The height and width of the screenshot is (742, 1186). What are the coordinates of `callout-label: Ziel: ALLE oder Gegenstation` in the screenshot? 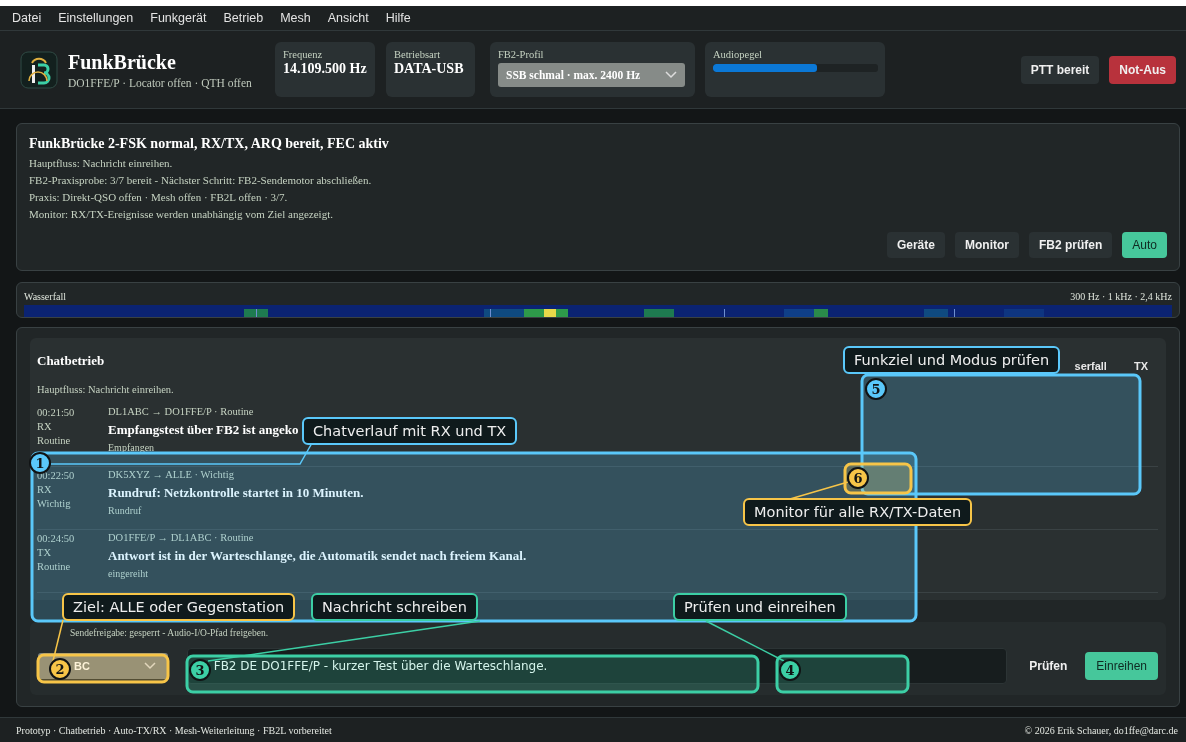 It's located at (179, 607).